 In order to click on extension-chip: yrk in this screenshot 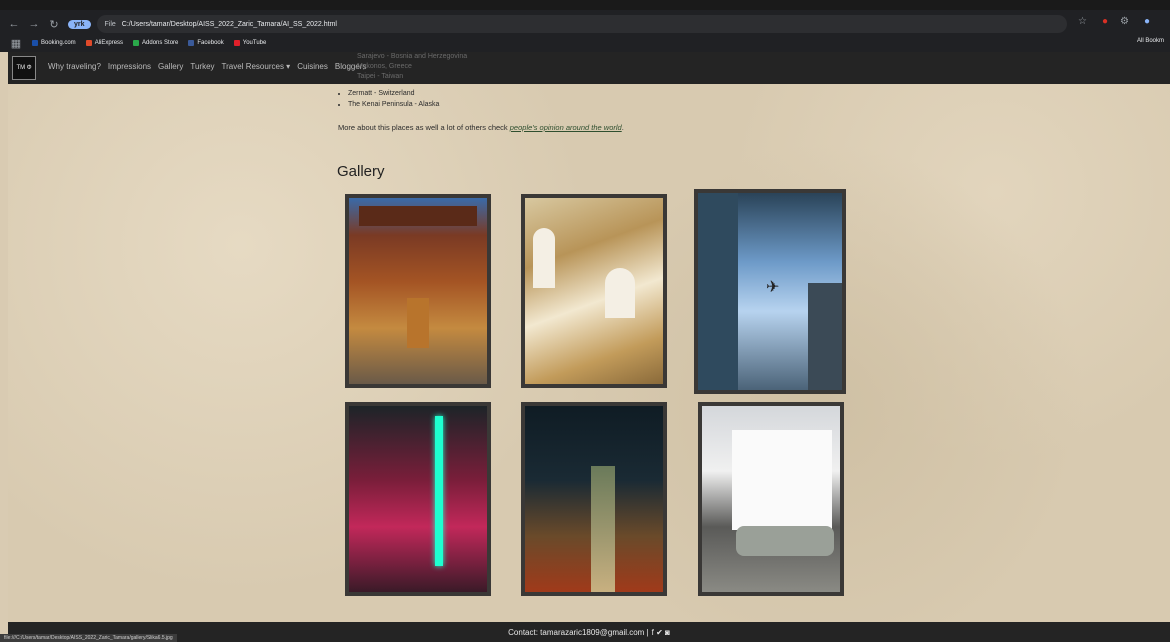, I will do `click(79, 24)`.